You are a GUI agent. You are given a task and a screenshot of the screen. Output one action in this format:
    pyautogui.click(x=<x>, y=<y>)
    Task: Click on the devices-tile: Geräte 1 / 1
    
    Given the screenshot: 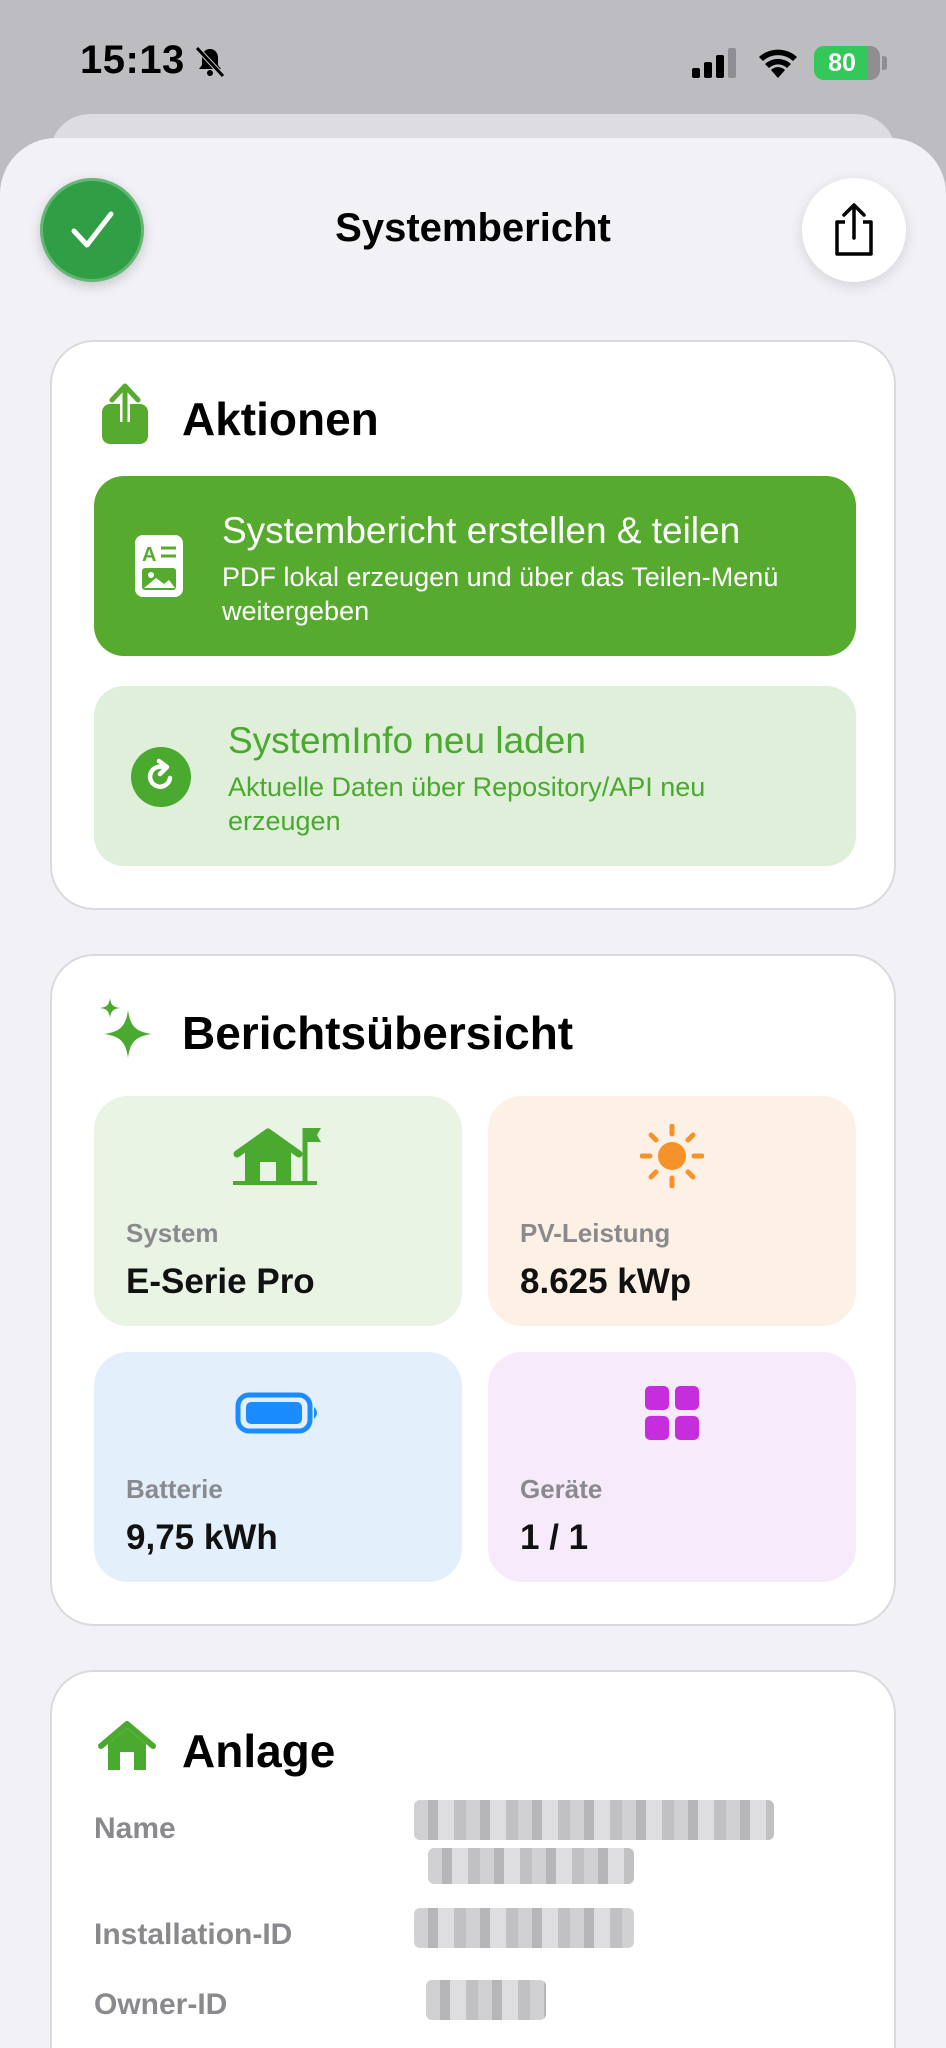 What is the action you would take?
    pyautogui.click(x=672, y=1467)
    